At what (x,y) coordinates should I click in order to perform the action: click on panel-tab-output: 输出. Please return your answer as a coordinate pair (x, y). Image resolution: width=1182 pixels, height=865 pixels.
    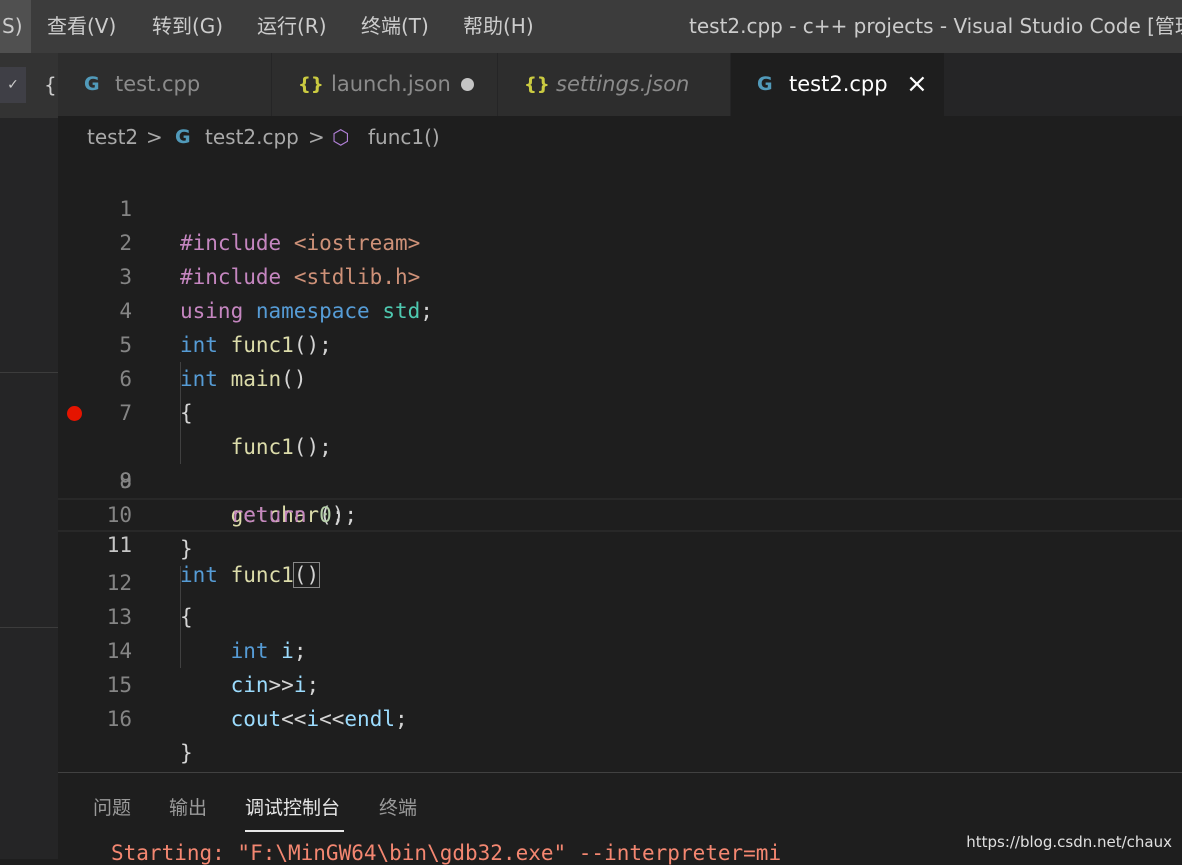
    Looking at the image, I should click on (188, 806).